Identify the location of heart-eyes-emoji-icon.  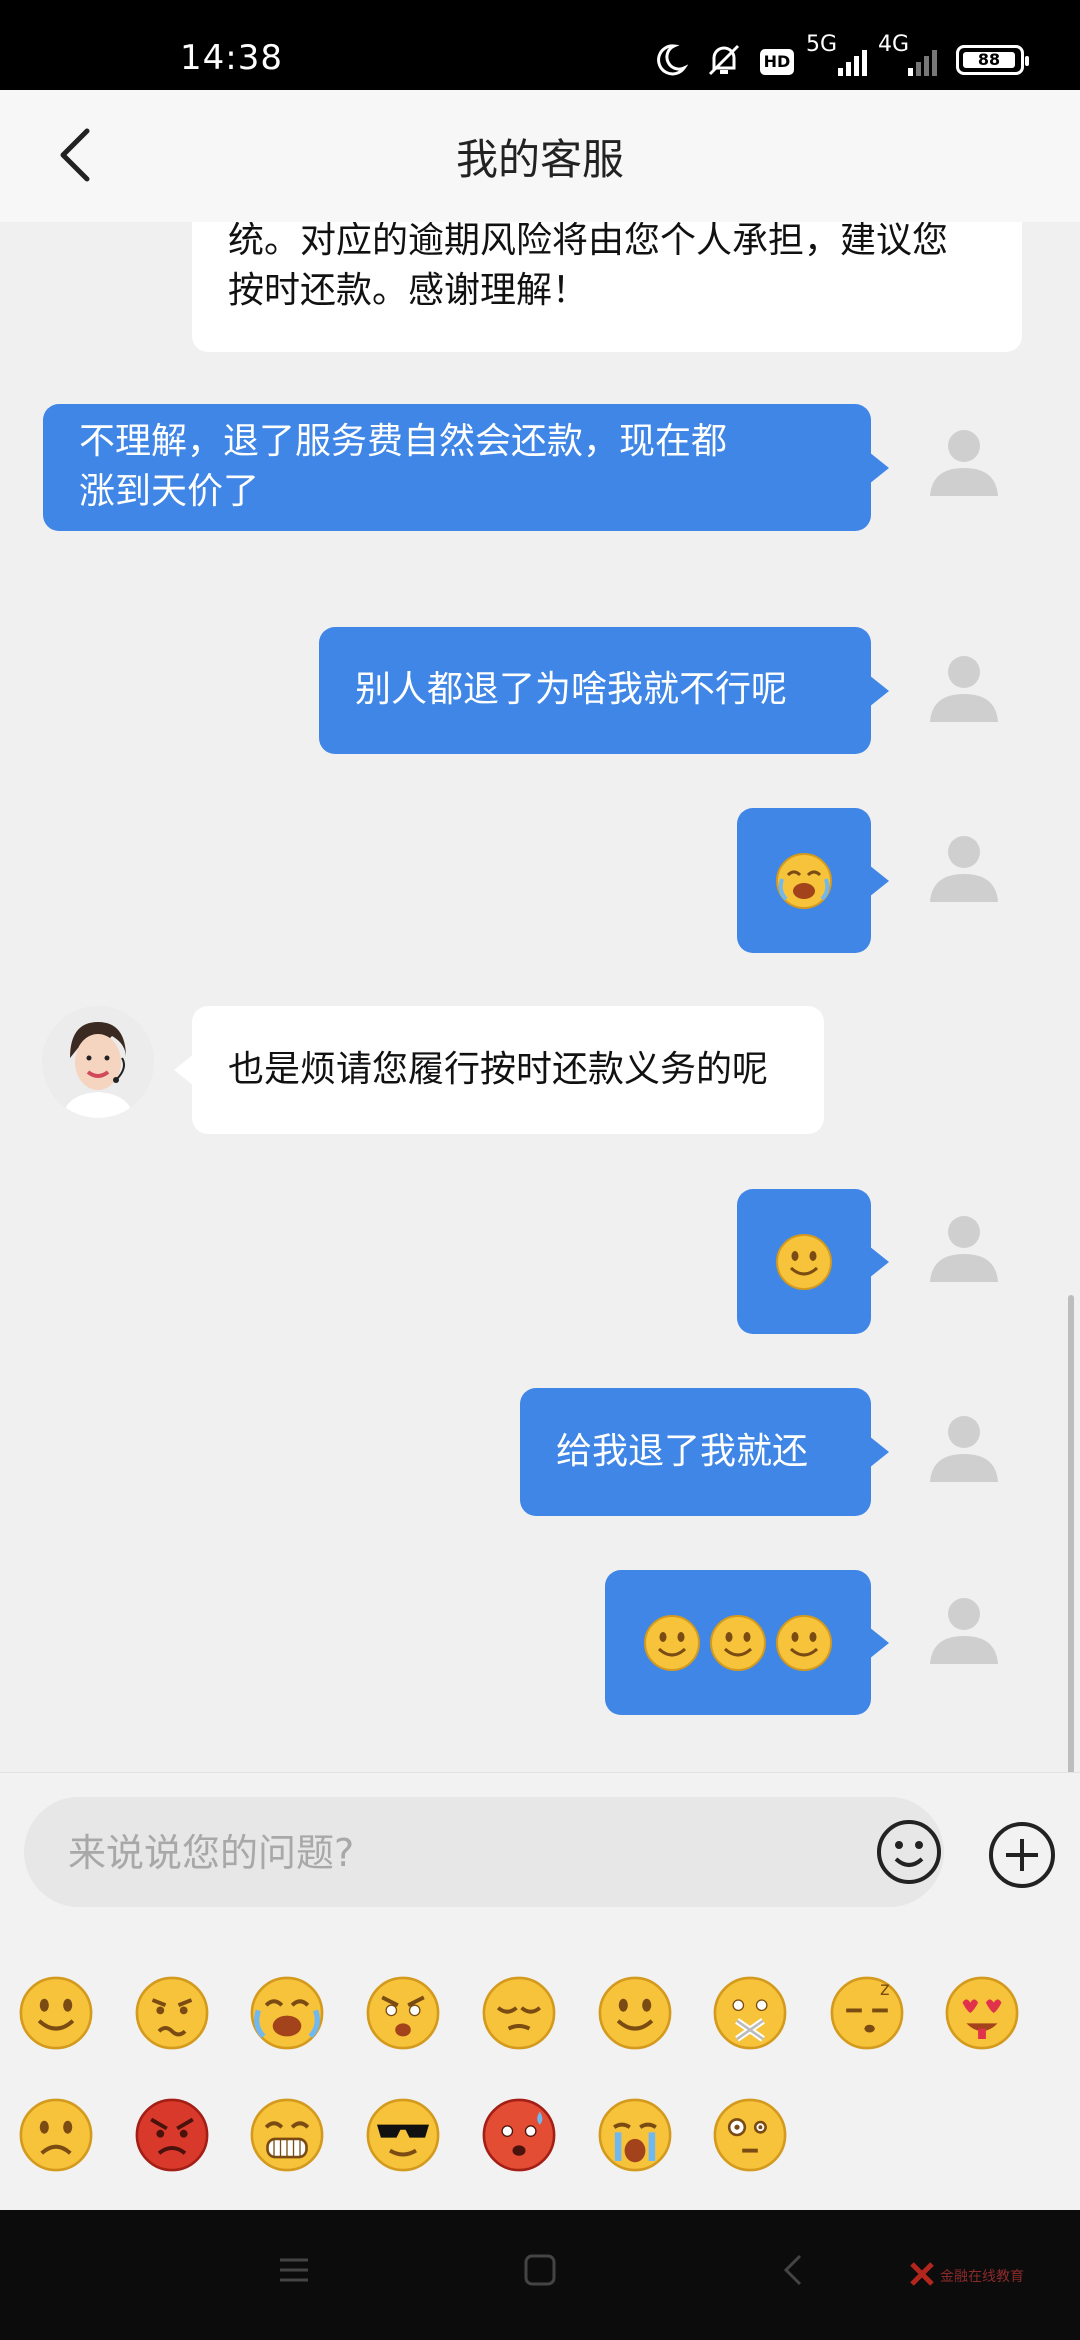
(982, 2013).